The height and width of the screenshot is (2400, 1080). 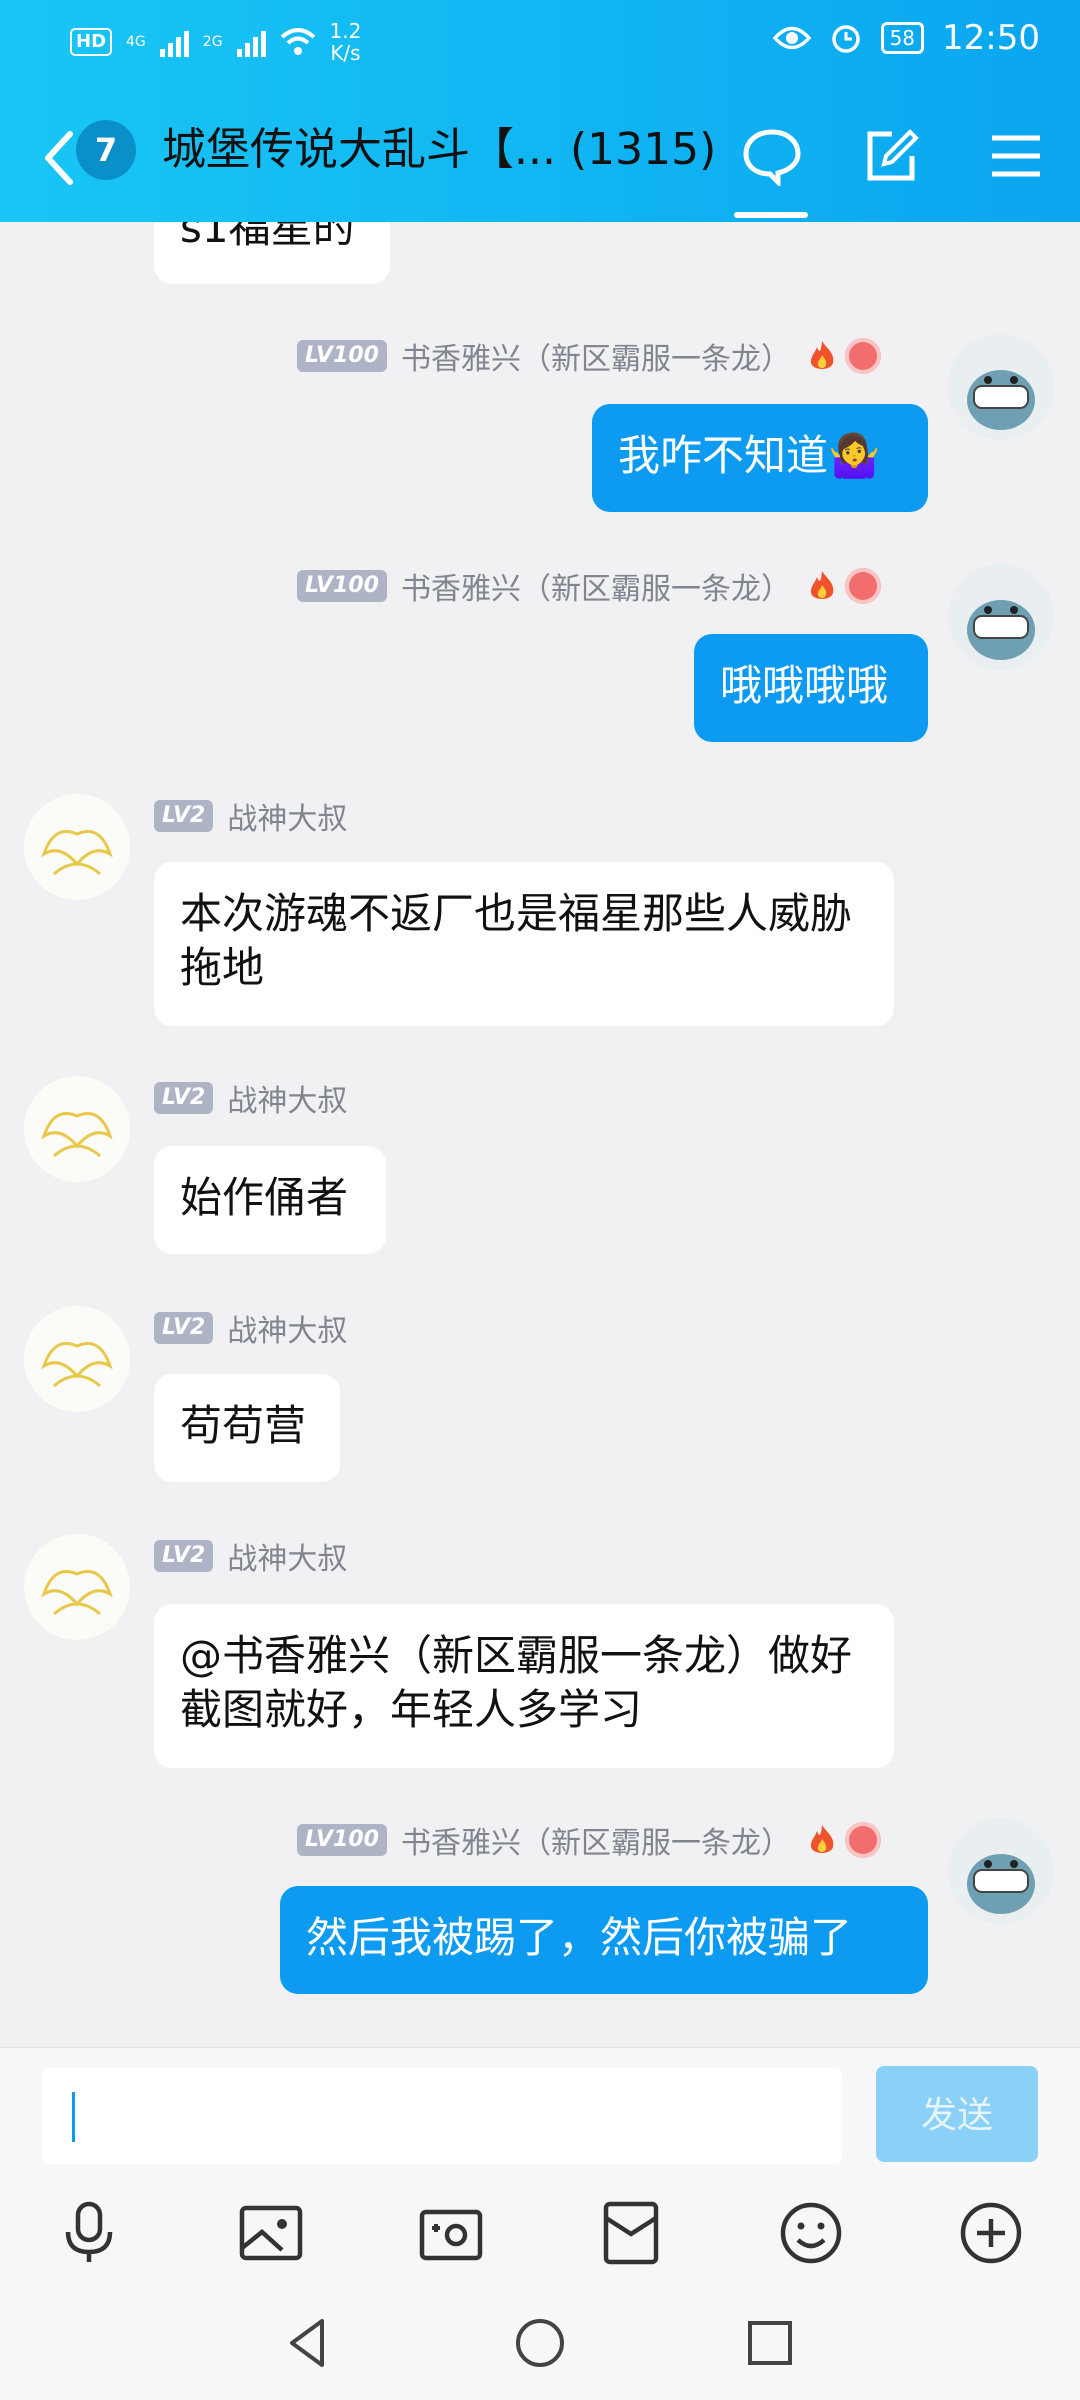 I want to click on message-text: @书香雅兴（新区霸服一条龙）做好截图就好，年轻人多学习, so click(x=516, y=1682).